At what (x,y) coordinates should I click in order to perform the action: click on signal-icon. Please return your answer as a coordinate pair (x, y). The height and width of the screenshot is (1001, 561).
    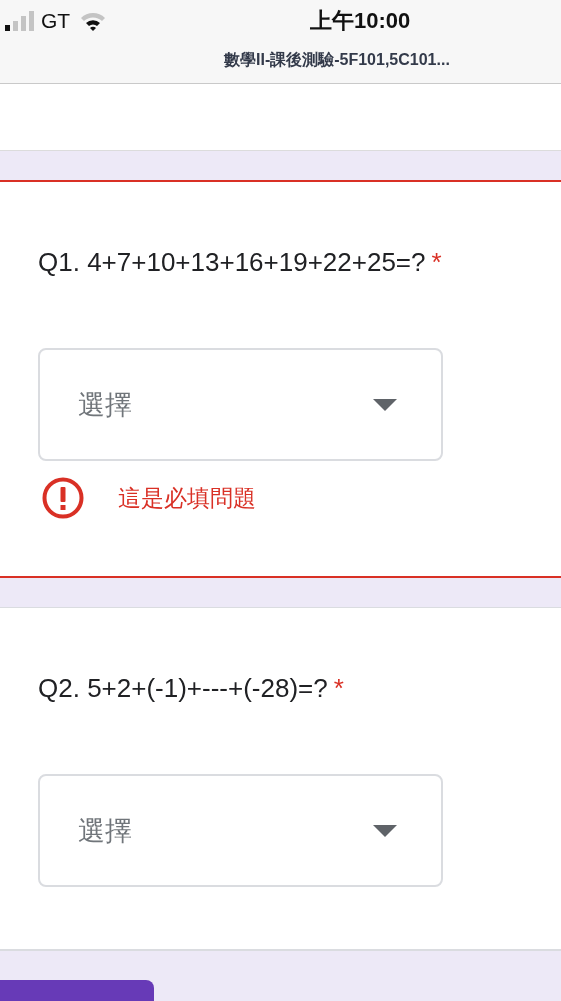
    Looking at the image, I should click on (20, 21).